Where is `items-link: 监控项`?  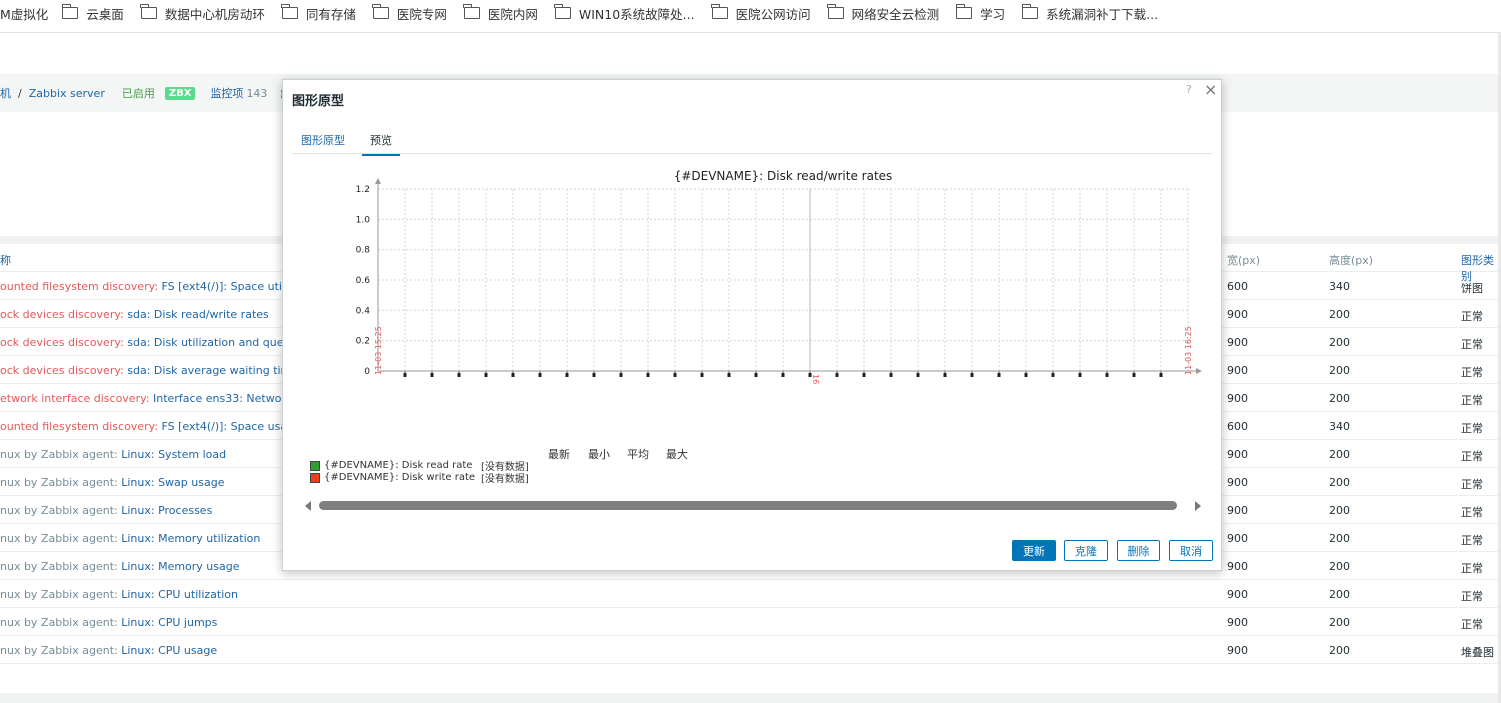 items-link: 监控项 is located at coordinates (226, 93).